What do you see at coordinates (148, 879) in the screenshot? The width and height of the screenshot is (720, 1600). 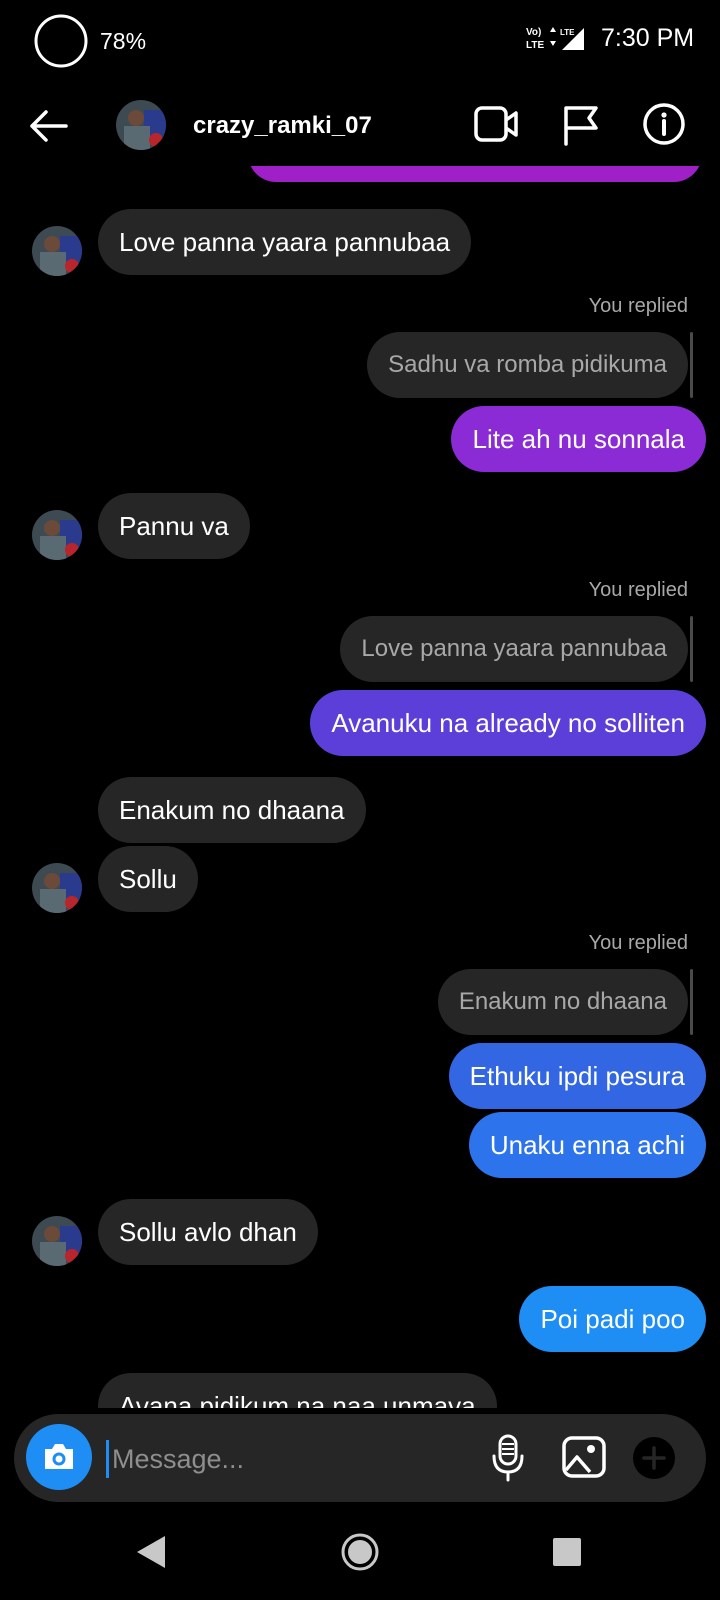 I see `incoming-message: Sollu` at bounding box center [148, 879].